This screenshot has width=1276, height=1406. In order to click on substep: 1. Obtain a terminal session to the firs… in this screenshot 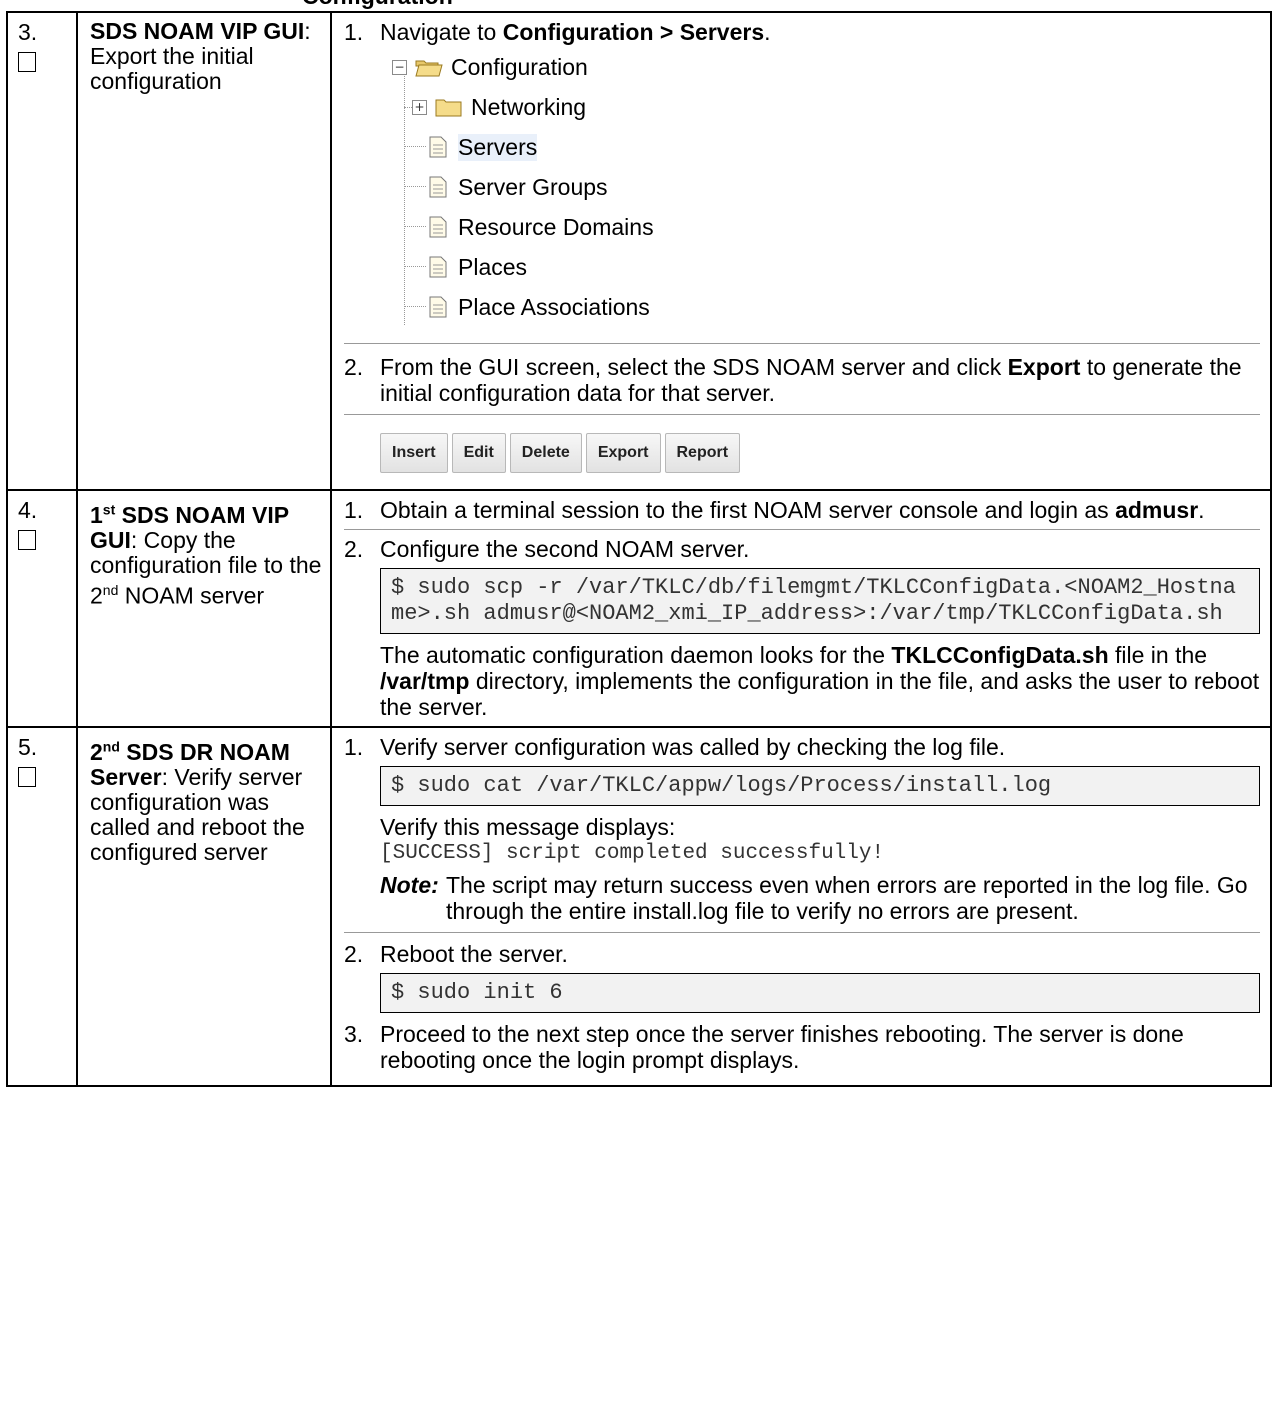, I will do `click(774, 510)`.